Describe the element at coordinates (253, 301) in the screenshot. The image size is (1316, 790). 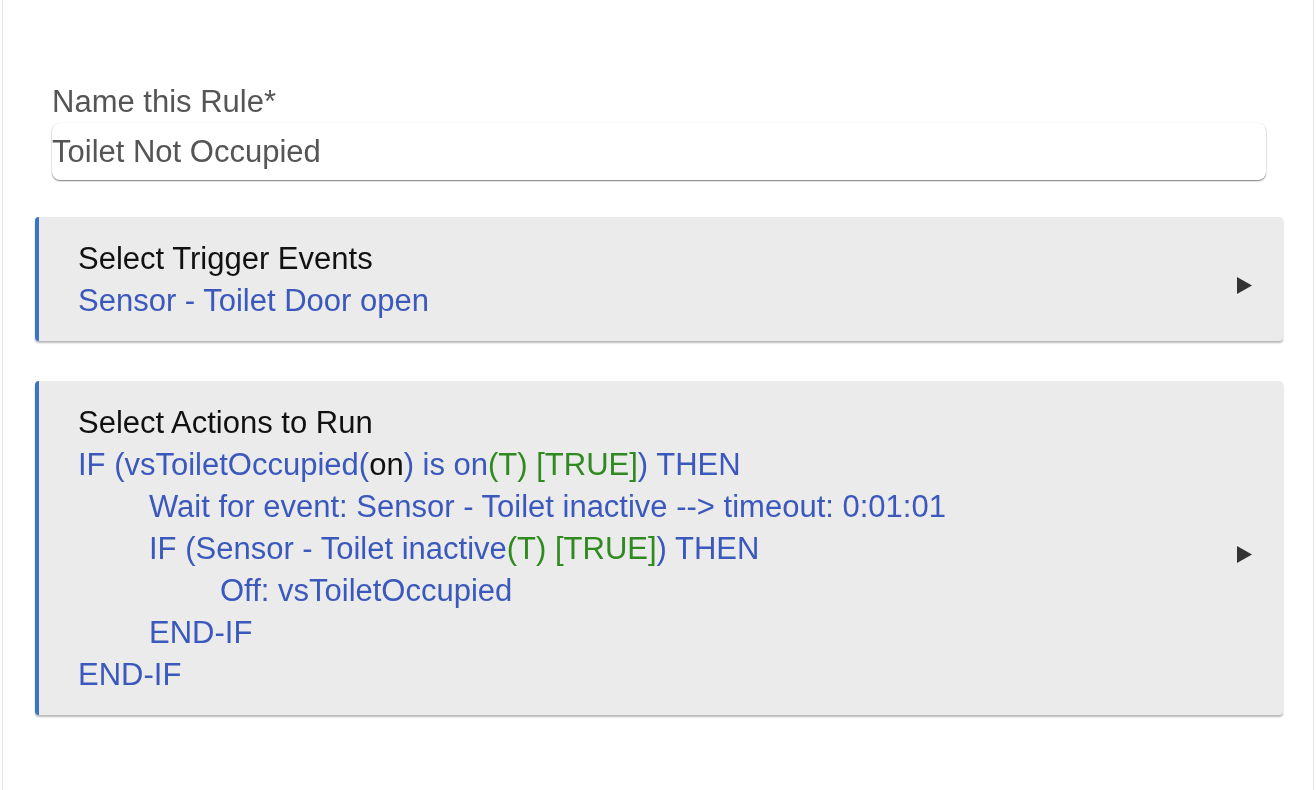
I see `rule-line: Sensor - Toilet Door open` at that location.